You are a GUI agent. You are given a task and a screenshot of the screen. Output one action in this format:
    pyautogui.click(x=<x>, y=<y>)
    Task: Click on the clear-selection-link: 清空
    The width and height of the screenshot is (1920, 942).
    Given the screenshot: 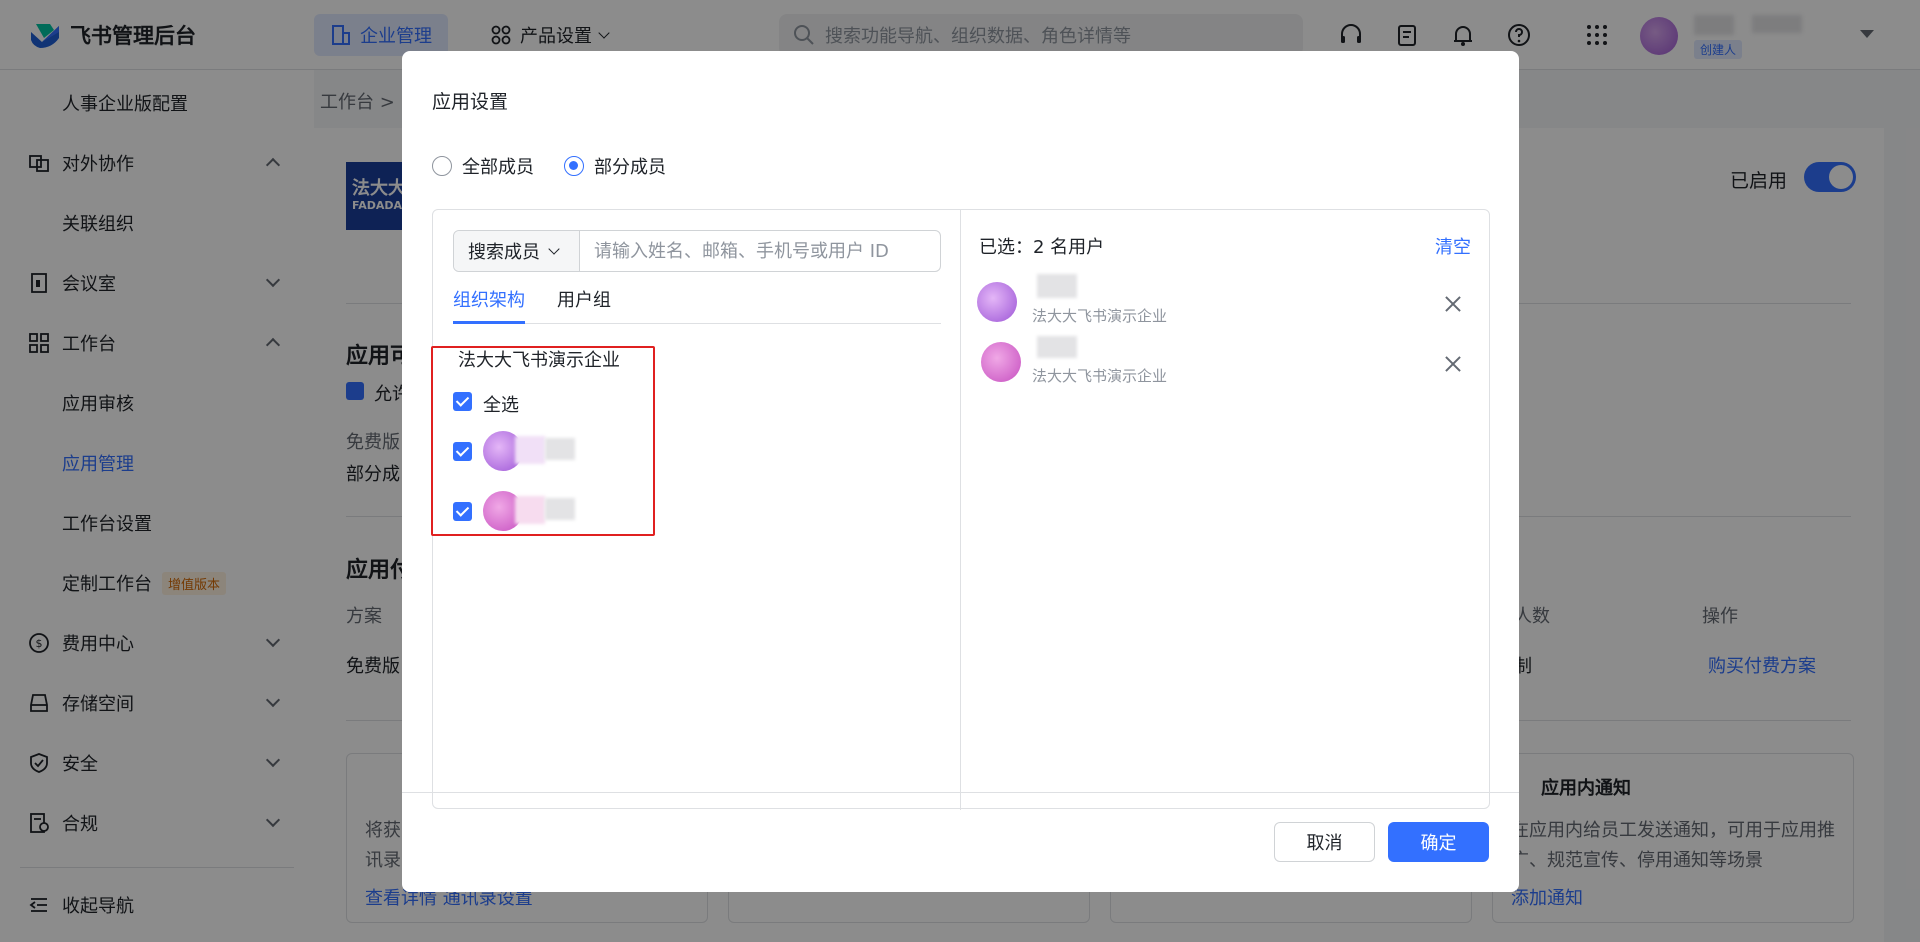 What is the action you would take?
    pyautogui.click(x=1453, y=246)
    